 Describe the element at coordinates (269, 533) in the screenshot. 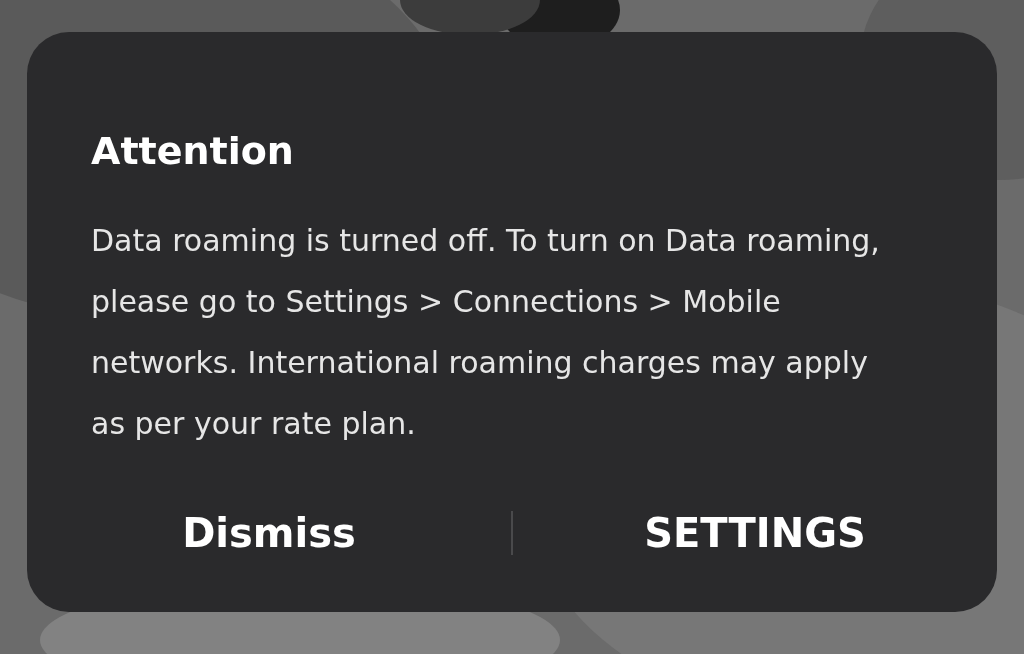

I see `dismiss-button: Dismiss` at that location.